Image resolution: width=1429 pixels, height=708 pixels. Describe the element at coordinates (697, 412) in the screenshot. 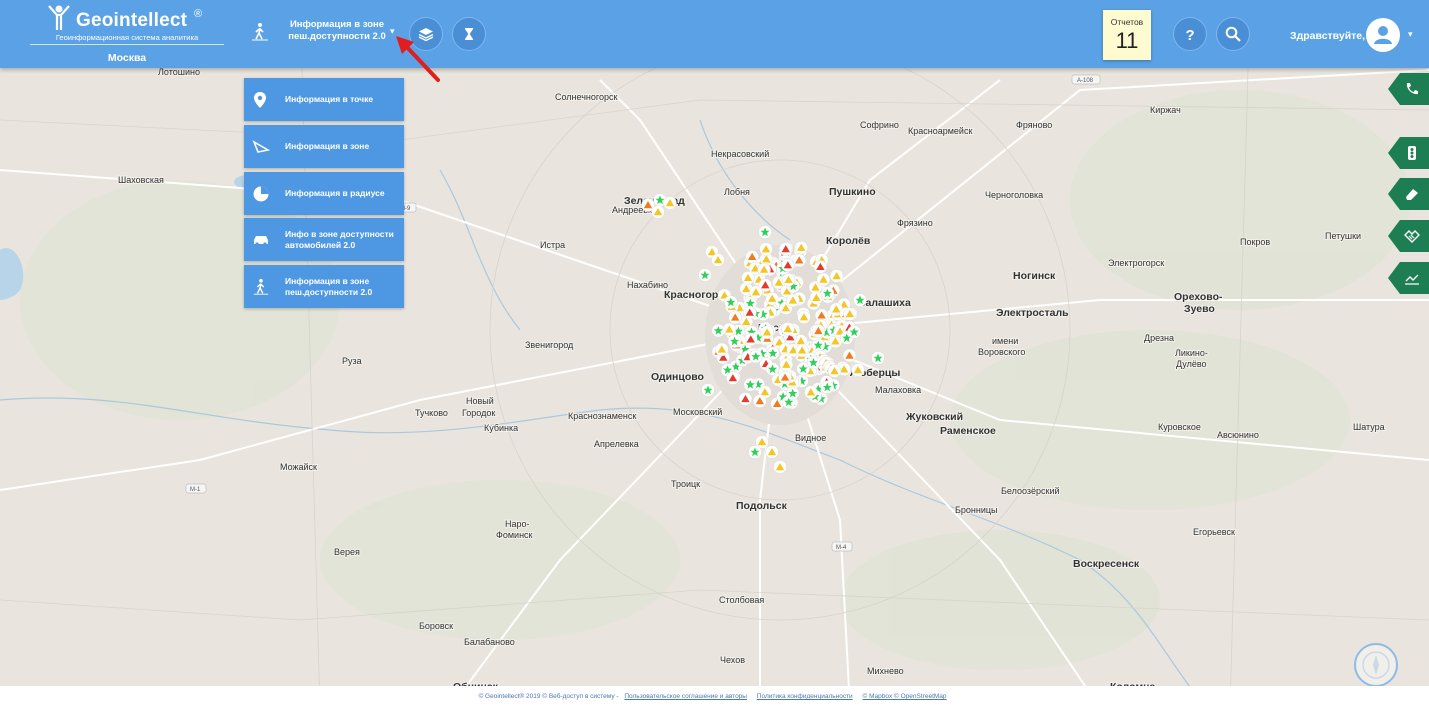

I see `map-place-label: Московский` at that location.